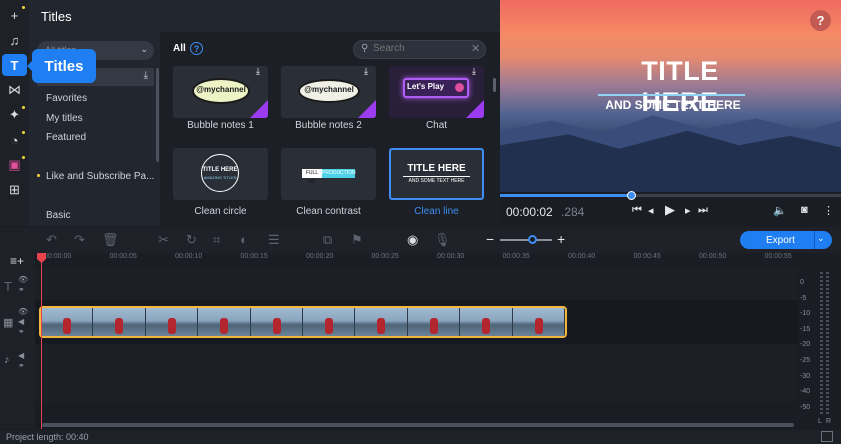 This screenshot has height=444, width=841. I want to click on close-icon: ✕, so click(475, 48).